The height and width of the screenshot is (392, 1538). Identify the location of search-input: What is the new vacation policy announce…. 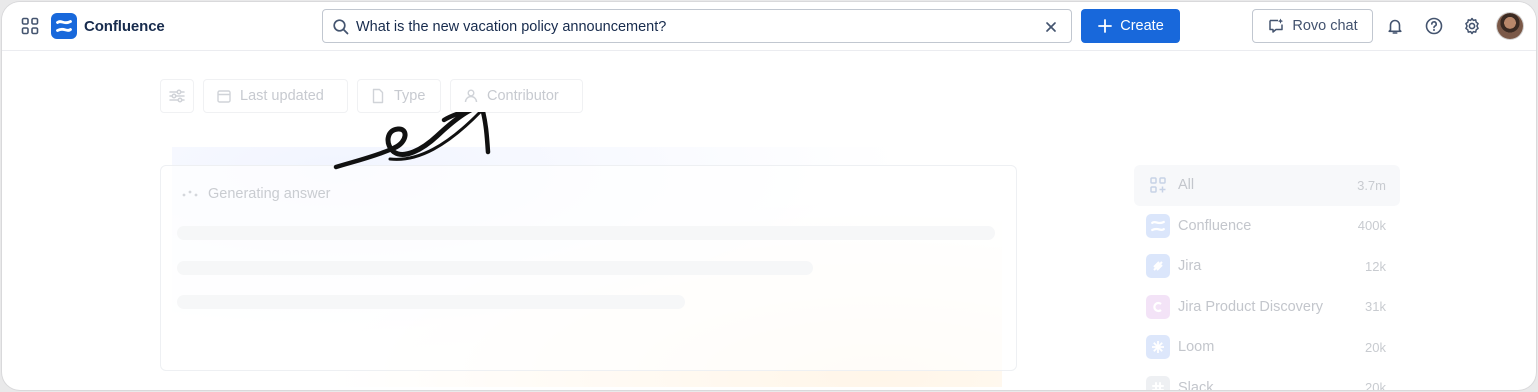
(697, 26).